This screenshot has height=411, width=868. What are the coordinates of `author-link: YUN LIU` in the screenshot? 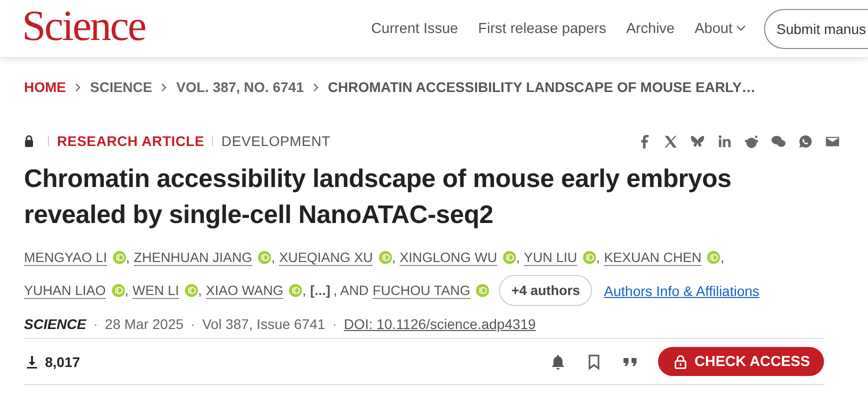 It's located at (551, 257).